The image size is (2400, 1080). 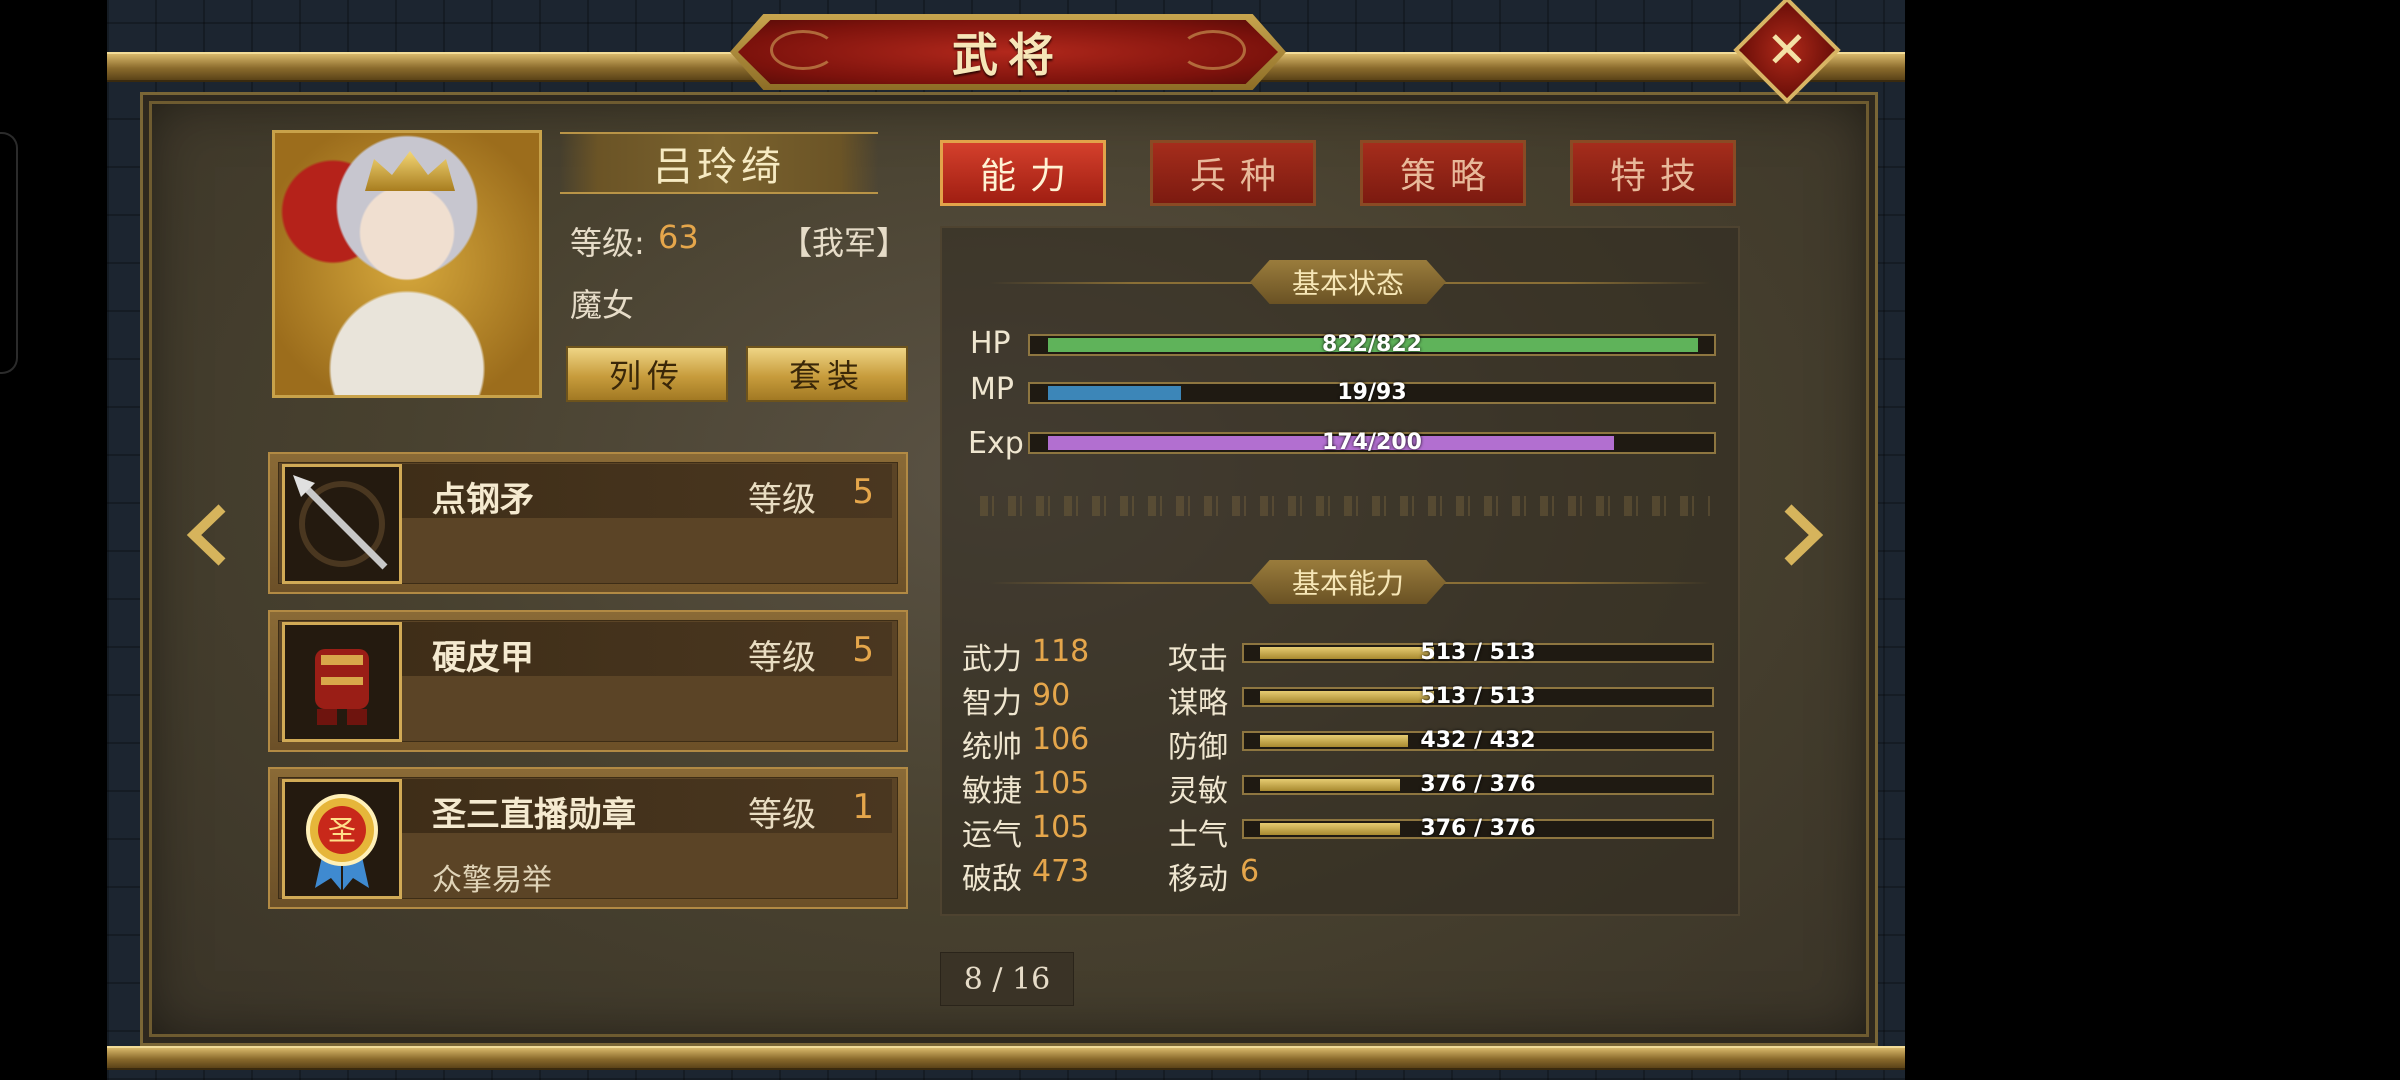 I want to click on equipment-name: 圣三直播勋章, so click(x=534, y=815).